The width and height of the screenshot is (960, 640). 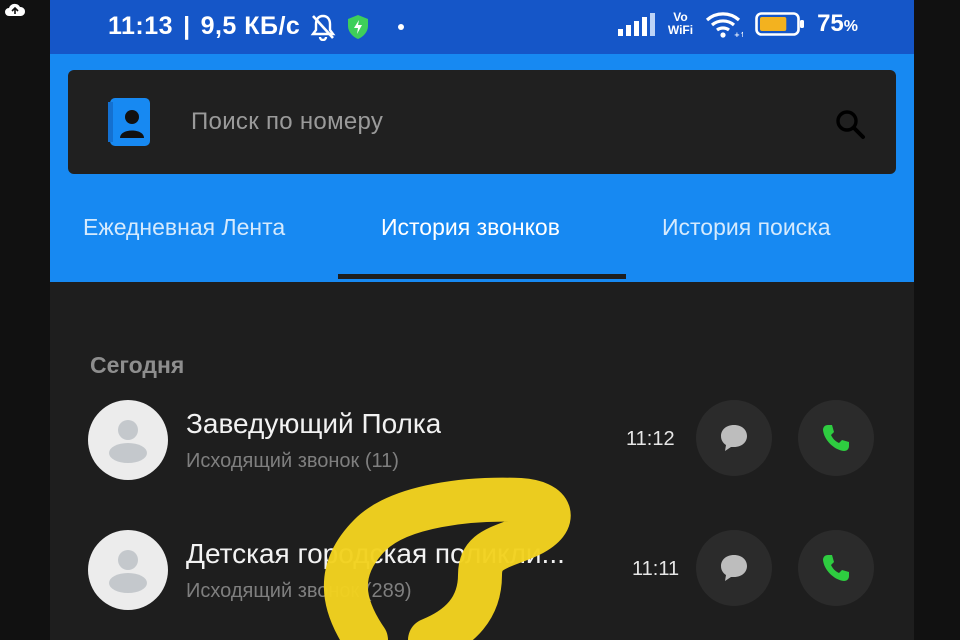 I want to click on status-bar-left: 11:13 | 9,5 КБ/с, so click(x=256, y=26).